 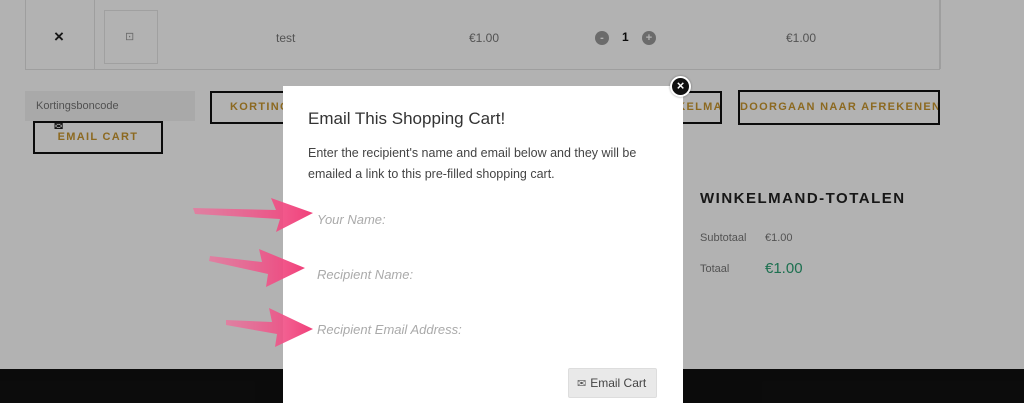 I want to click on arrow-annotations, so click(x=253, y=272).